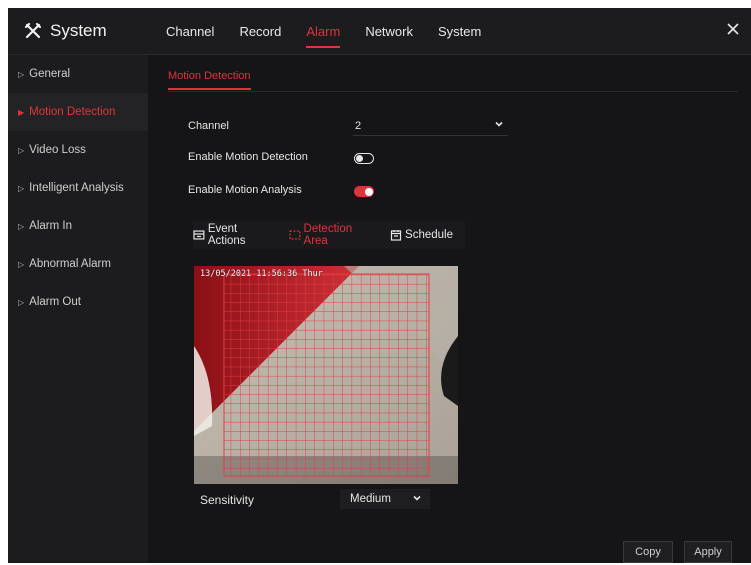 This screenshot has height=565, width=751. Describe the element at coordinates (33, 30) in the screenshot. I see `tools-icon` at that location.